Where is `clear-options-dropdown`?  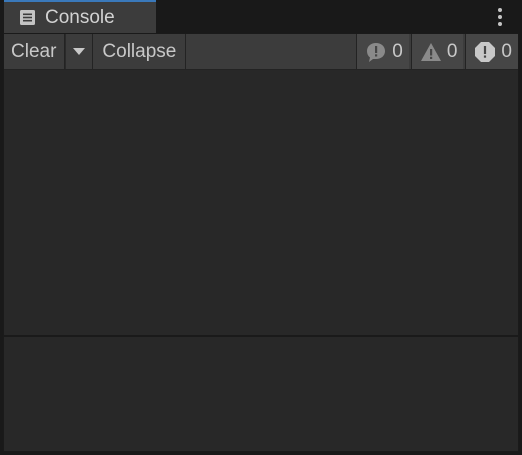 clear-options-dropdown is located at coordinates (79, 51).